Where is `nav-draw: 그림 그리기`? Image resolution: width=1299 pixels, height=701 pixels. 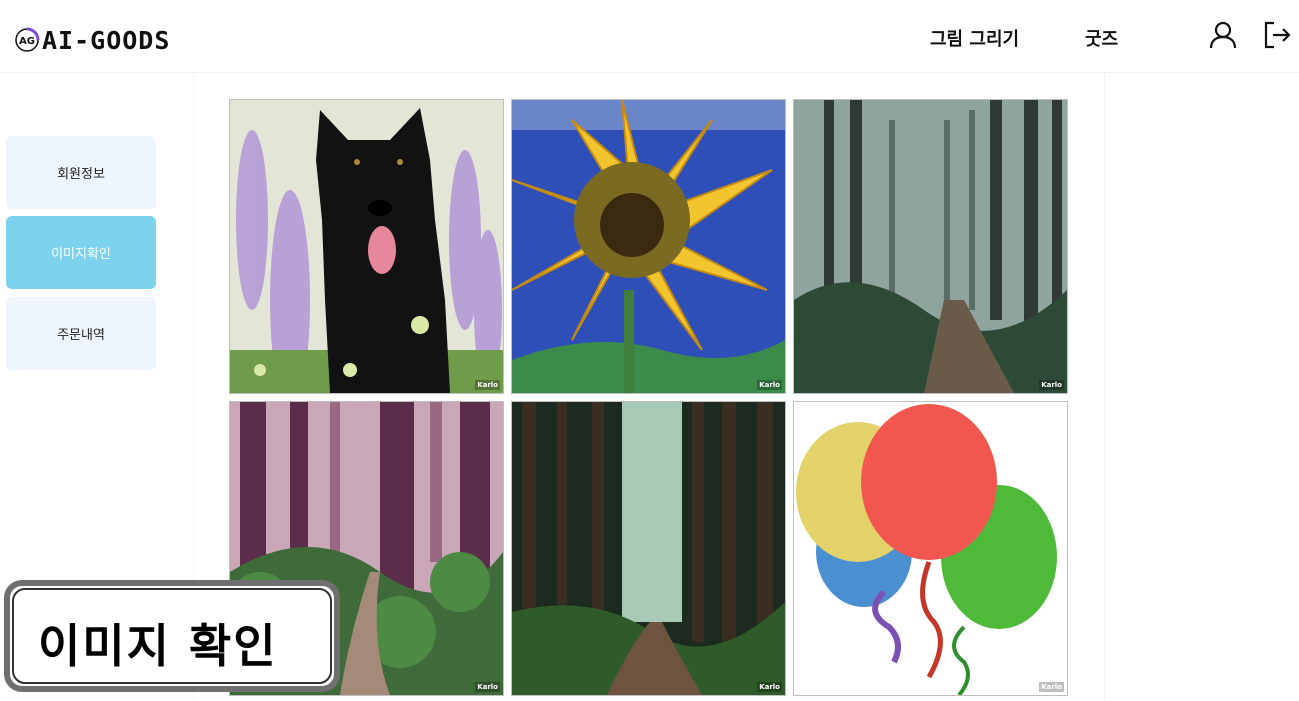 nav-draw: 그림 그리기 is located at coordinates (974, 38).